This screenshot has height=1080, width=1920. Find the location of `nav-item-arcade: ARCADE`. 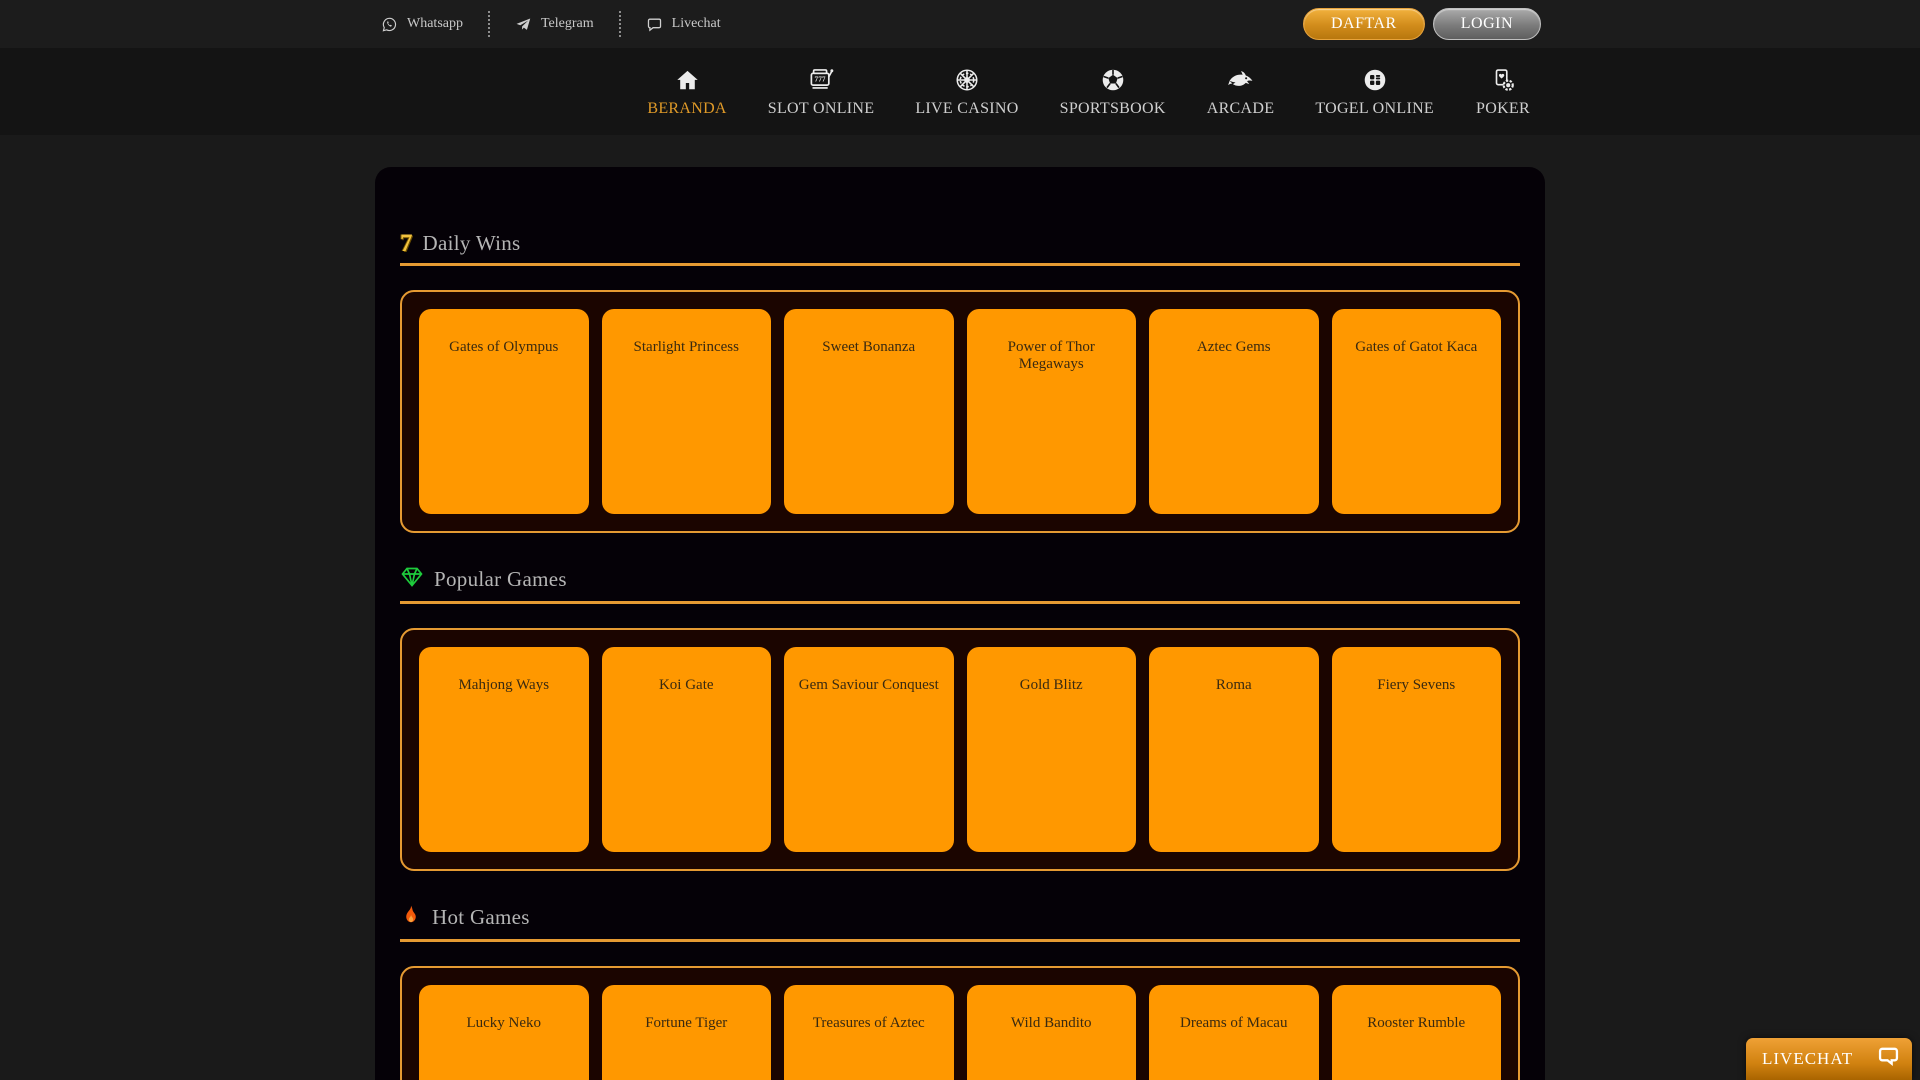

nav-item-arcade: ARCADE is located at coordinates (1241, 92).